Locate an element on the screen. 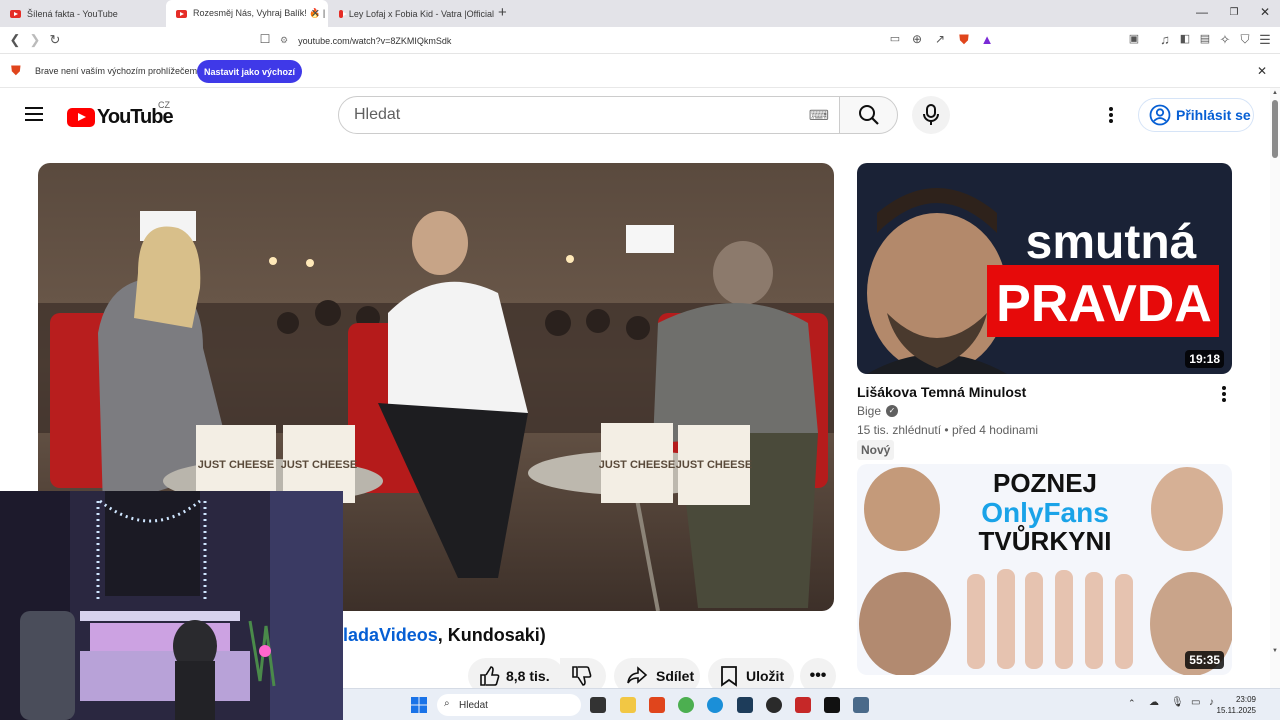  voice-search-button is located at coordinates (931, 115).